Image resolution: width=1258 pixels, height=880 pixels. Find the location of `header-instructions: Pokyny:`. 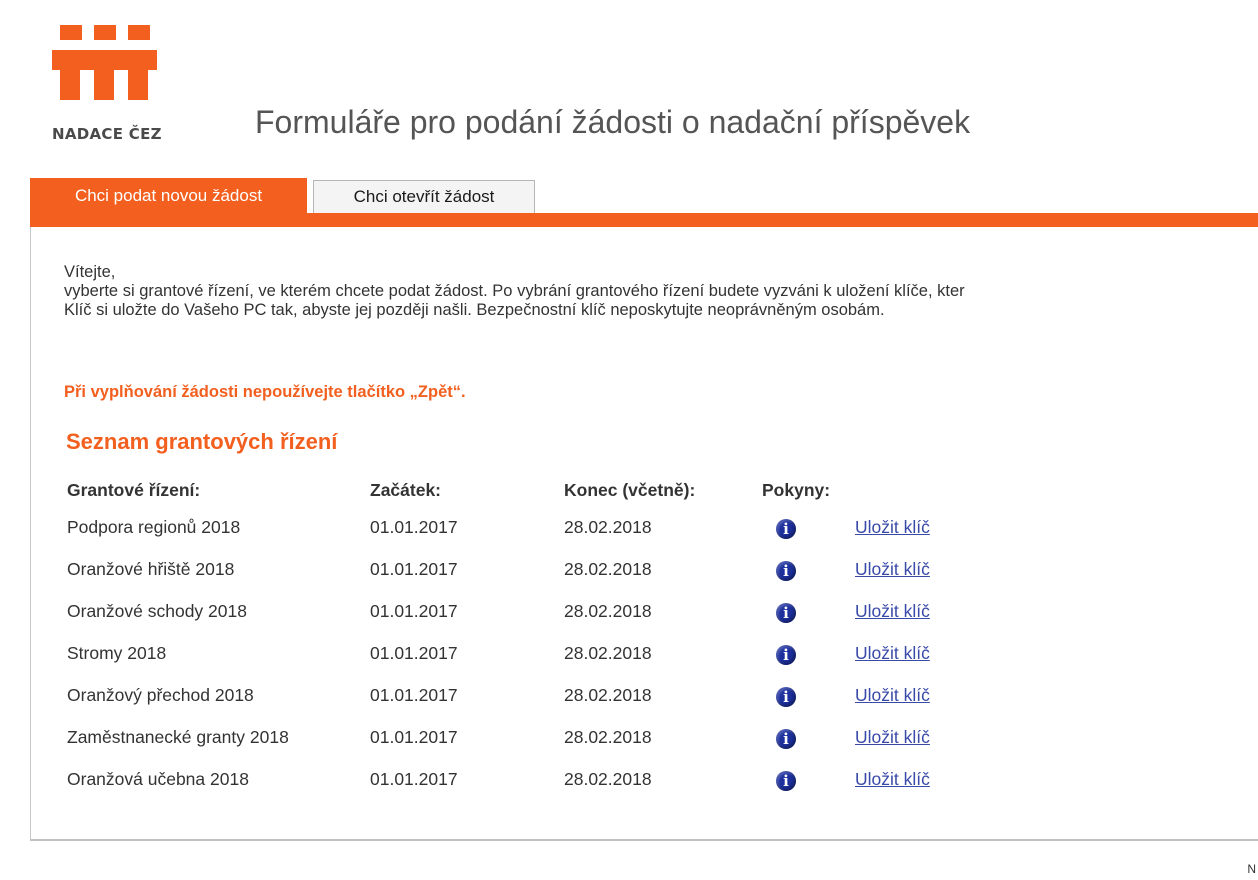

header-instructions: Pokyny: is located at coordinates (796, 490).